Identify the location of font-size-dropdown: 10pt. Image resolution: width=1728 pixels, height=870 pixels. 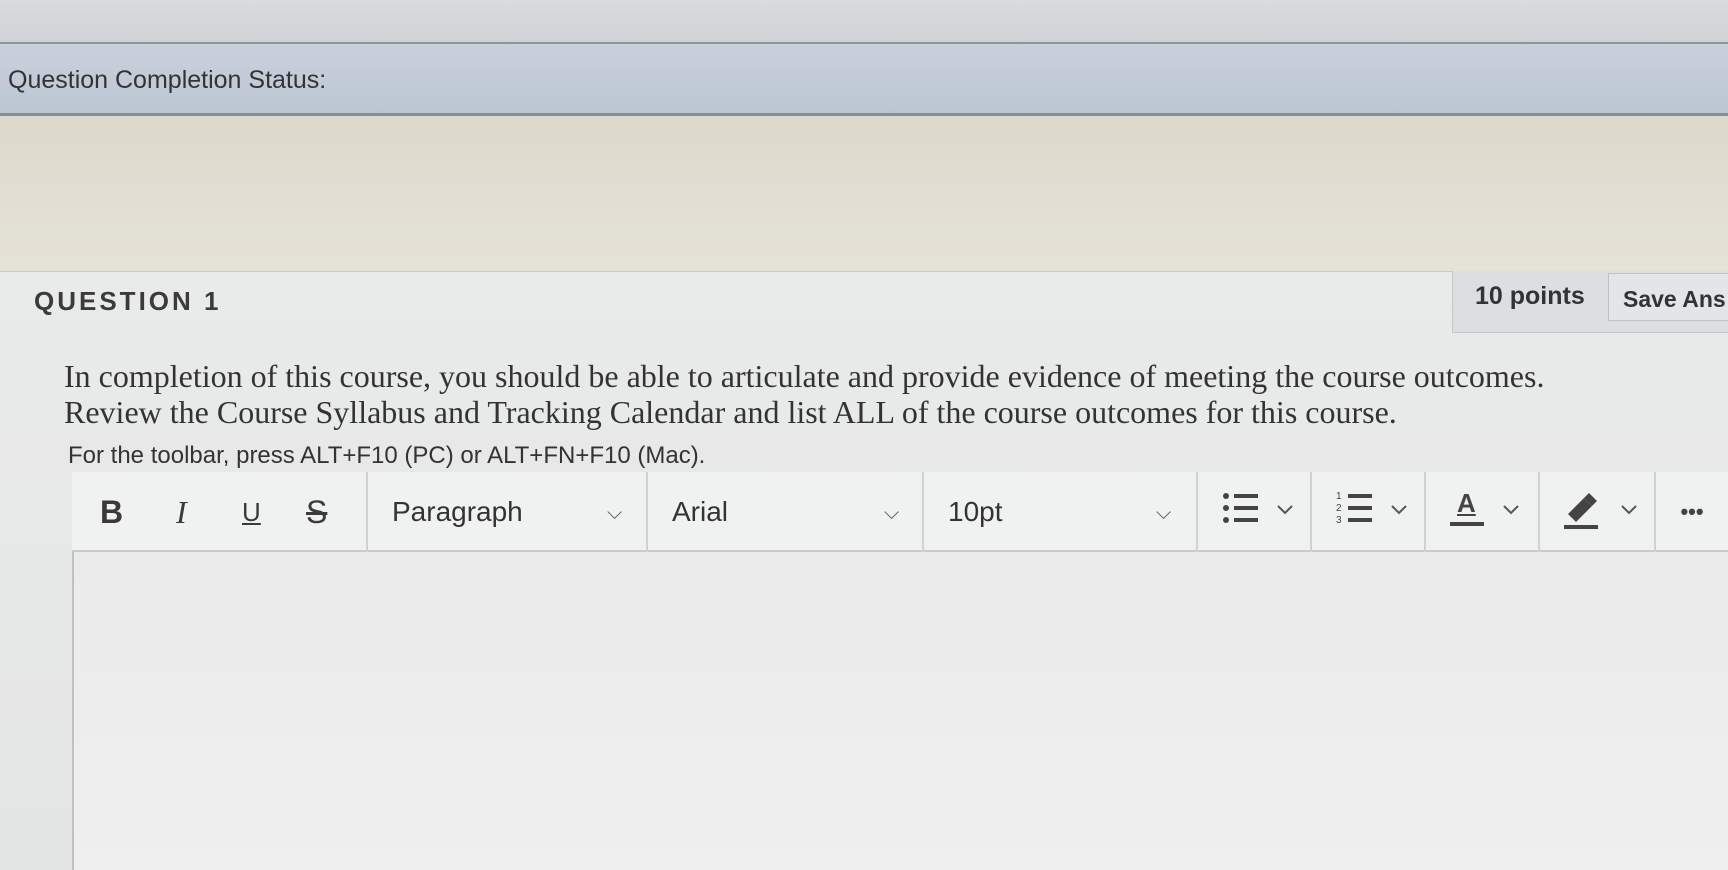
(1059, 512).